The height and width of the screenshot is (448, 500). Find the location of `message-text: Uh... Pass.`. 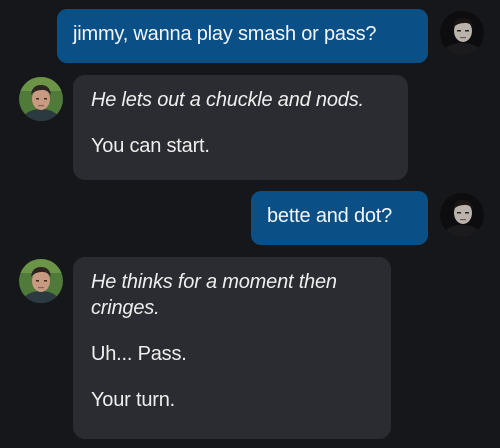

message-text: Uh... Pass. is located at coordinates (139, 354).